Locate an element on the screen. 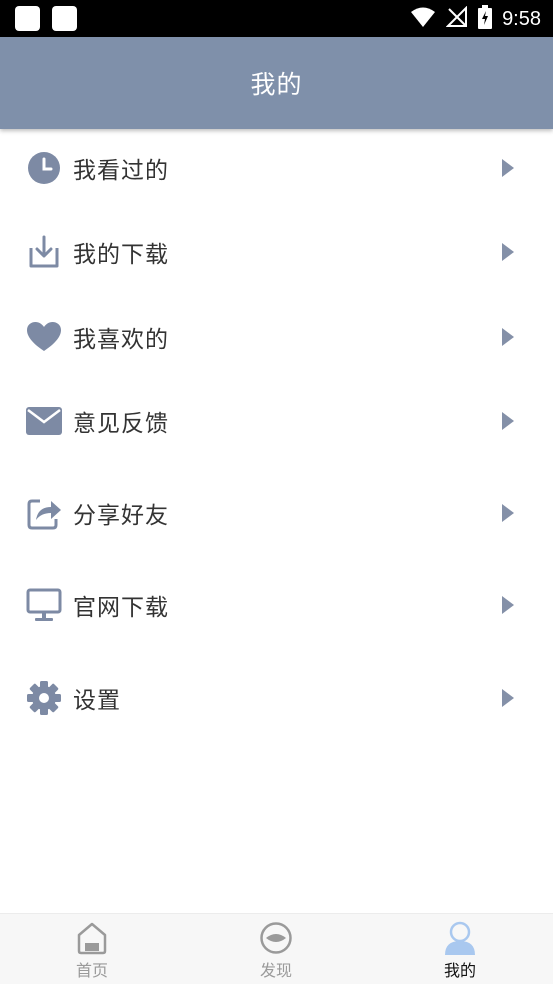  tab-profile: 我的 is located at coordinates (460, 949).